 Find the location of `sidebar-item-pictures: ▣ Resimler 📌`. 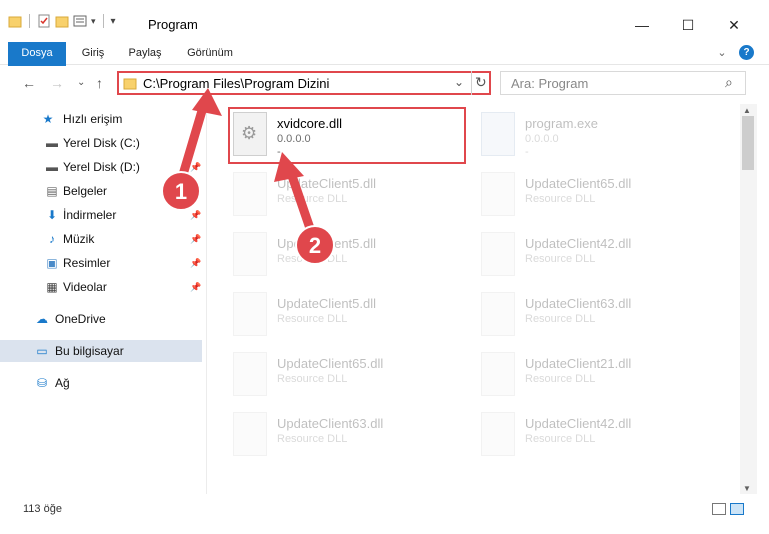

sidebar-item-pictures: ▣ Resimler 📌 is located at coordinates (101, 263).